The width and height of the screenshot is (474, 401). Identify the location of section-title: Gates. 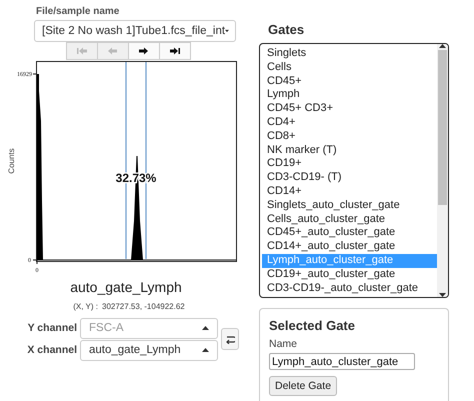
(286, 30).